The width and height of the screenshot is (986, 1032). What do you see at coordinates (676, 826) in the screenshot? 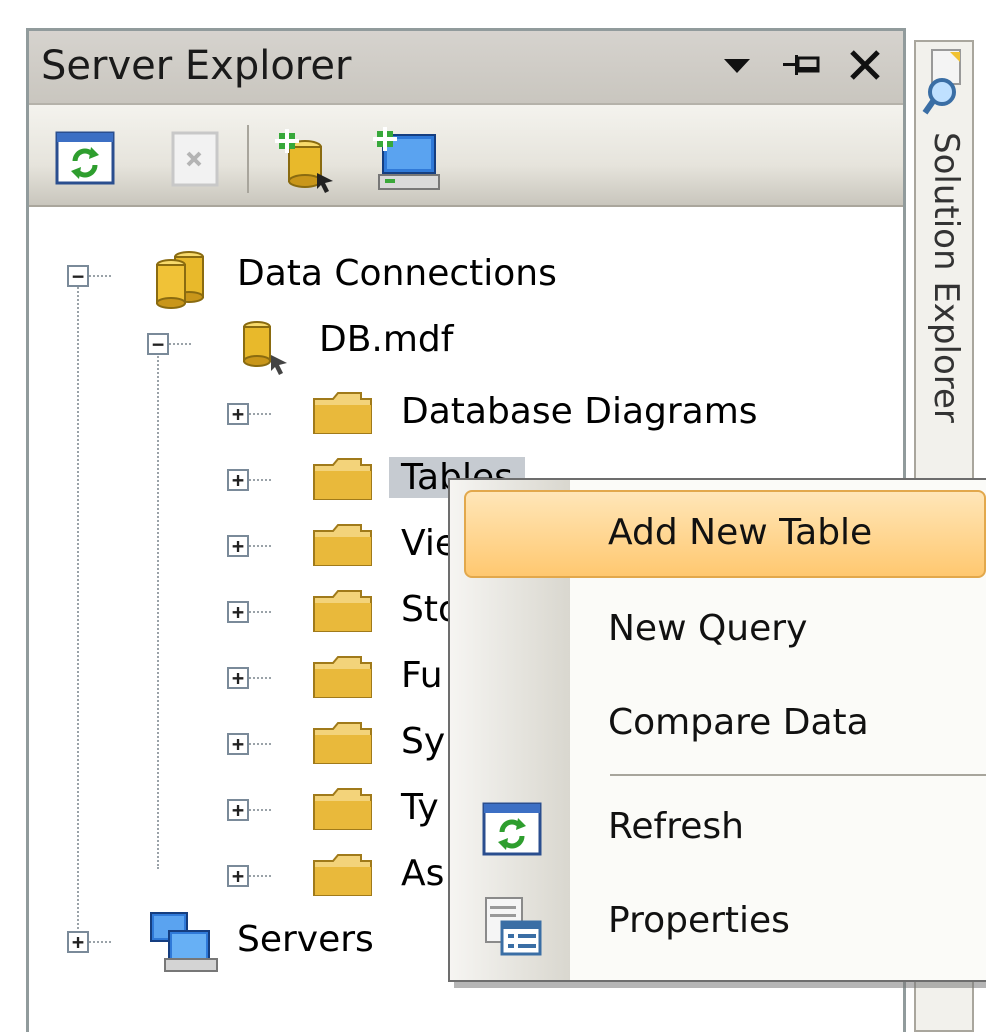
I see `menu-item-label: Refresh` at bounding box center [676, 826].